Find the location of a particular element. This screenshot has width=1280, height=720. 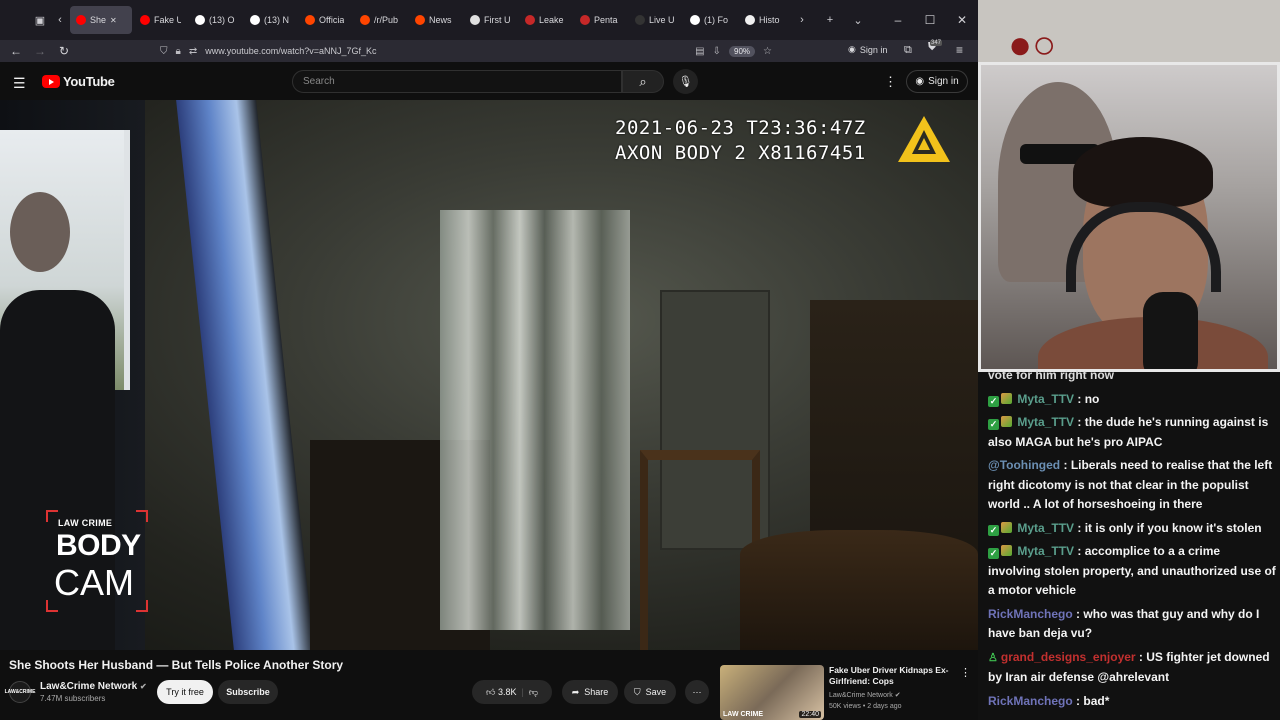

youtube-logo: YouTube is located at coordinates (78, 81).